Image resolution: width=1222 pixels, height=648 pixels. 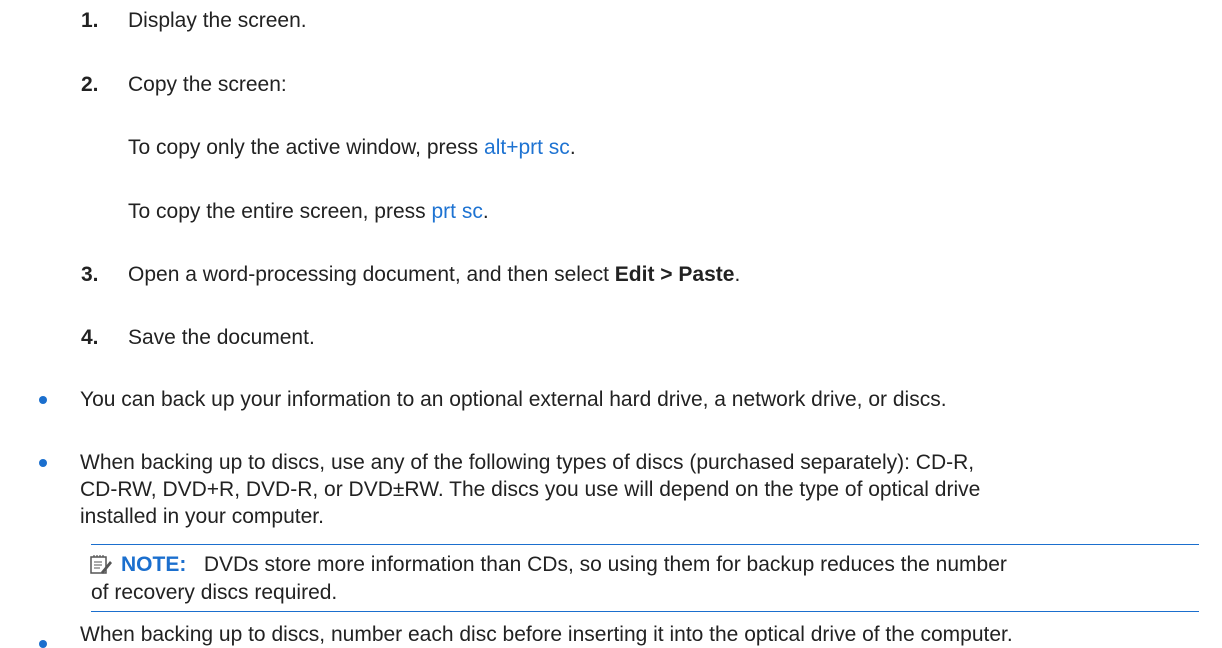 I want to click on step-number: 4., so click(x=90, y=337).